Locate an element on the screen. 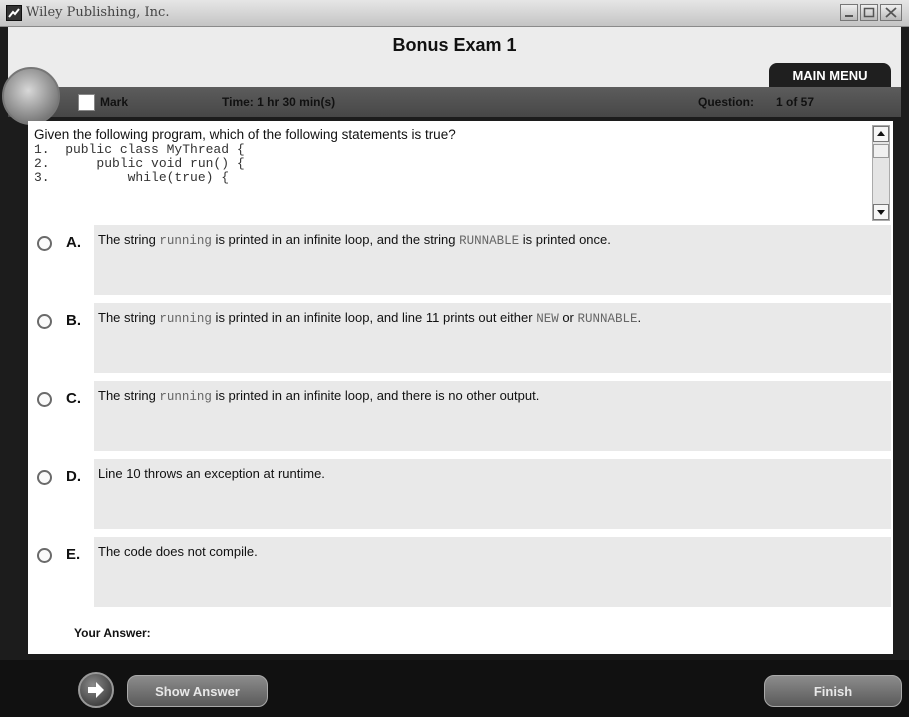 The image size is (909, 717). finish-button: Finish is located at coordinates (833, 691).